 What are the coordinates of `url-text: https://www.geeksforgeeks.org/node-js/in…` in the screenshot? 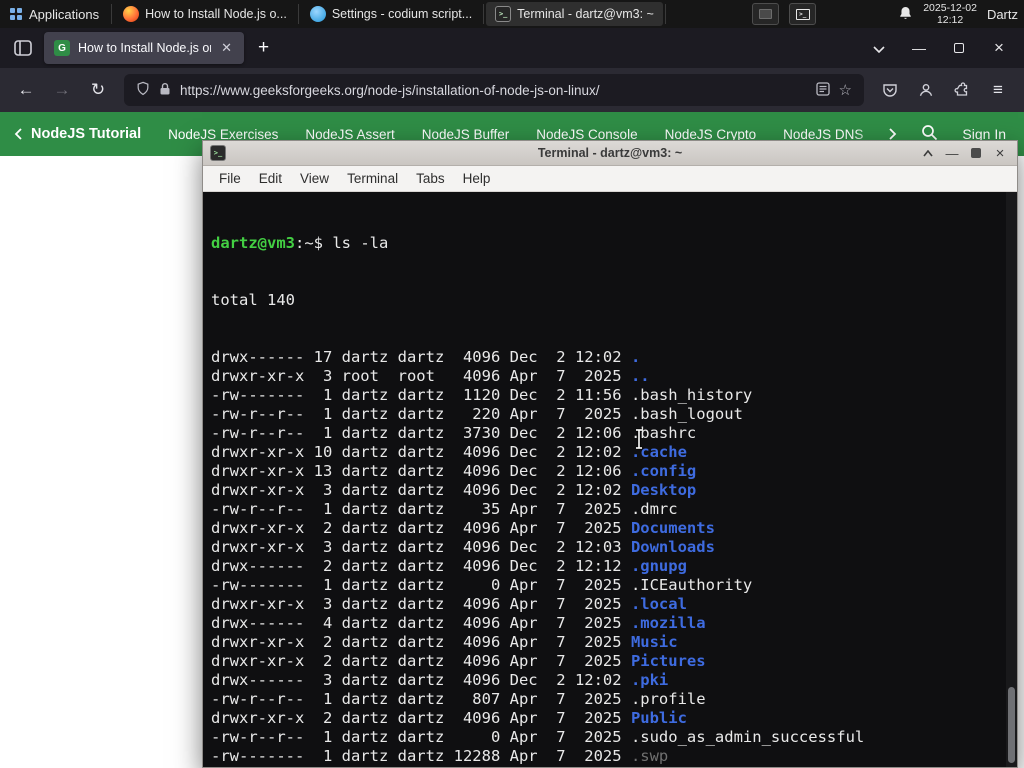 It's located at (390, 90).